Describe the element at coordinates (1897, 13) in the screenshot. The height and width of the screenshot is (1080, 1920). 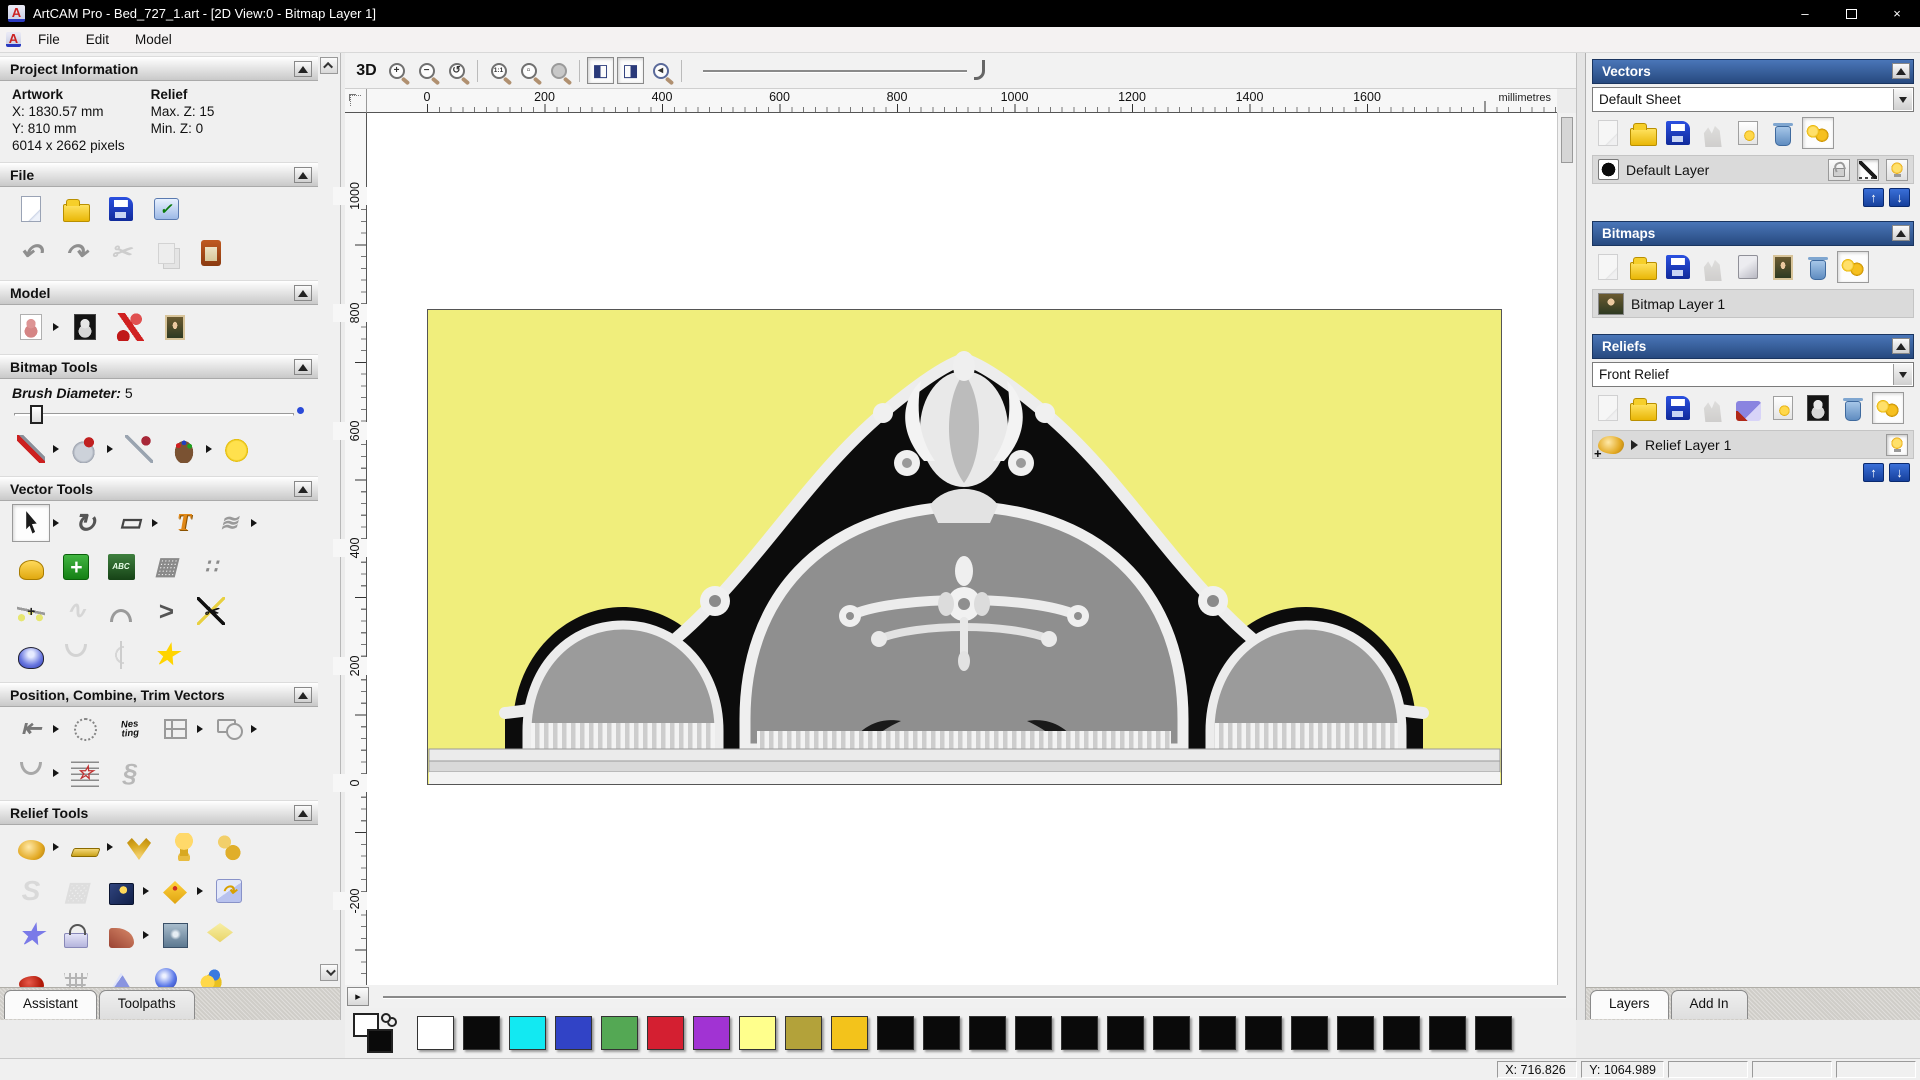
I see `close-button: ×` at that location.